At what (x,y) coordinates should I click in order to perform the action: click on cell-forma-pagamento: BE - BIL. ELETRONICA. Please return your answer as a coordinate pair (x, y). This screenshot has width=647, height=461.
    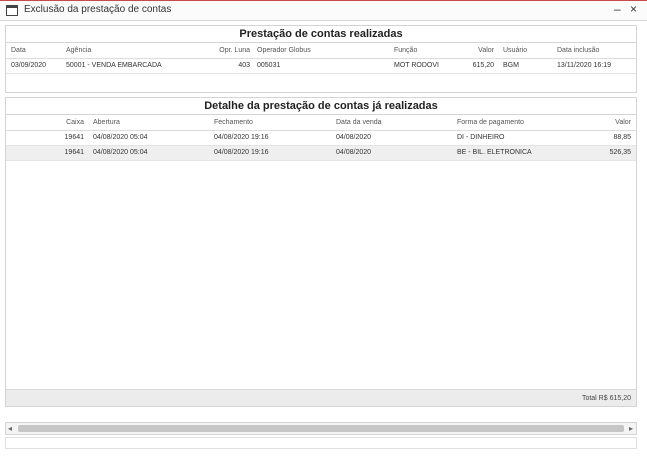
    Looking at the image, I should click on (494, 152).